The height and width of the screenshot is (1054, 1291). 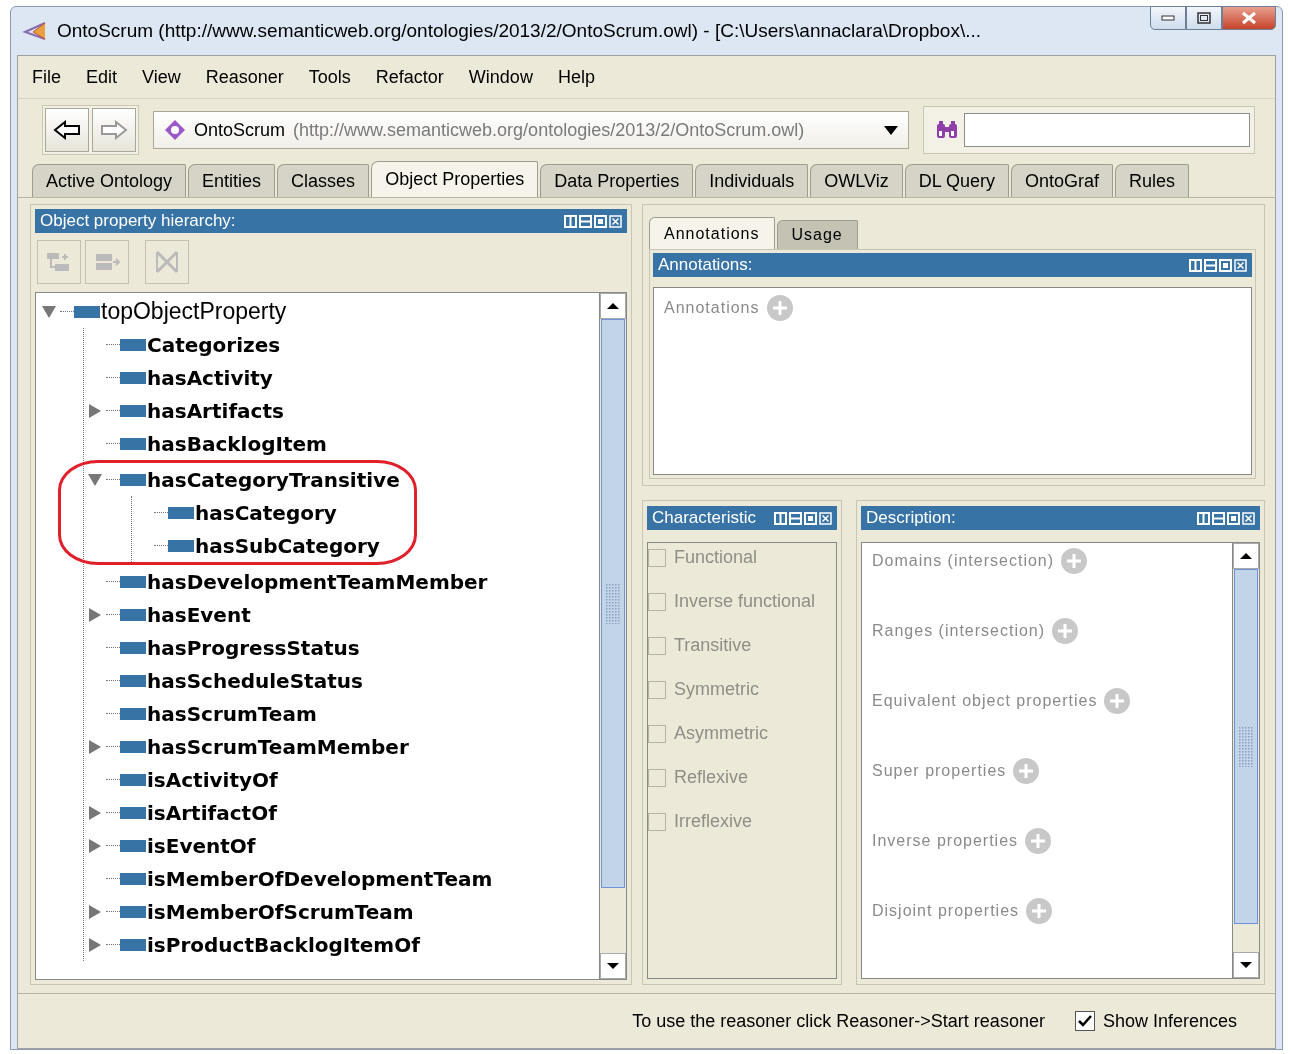 I want to click on down-arrow-icon, so click(x=613, y=966).